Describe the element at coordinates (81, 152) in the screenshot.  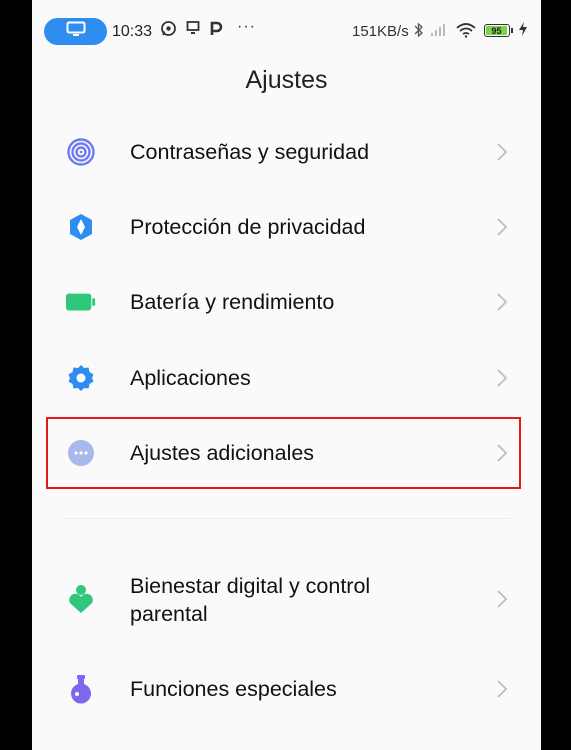
I see `fingerprint-icon` at that location.